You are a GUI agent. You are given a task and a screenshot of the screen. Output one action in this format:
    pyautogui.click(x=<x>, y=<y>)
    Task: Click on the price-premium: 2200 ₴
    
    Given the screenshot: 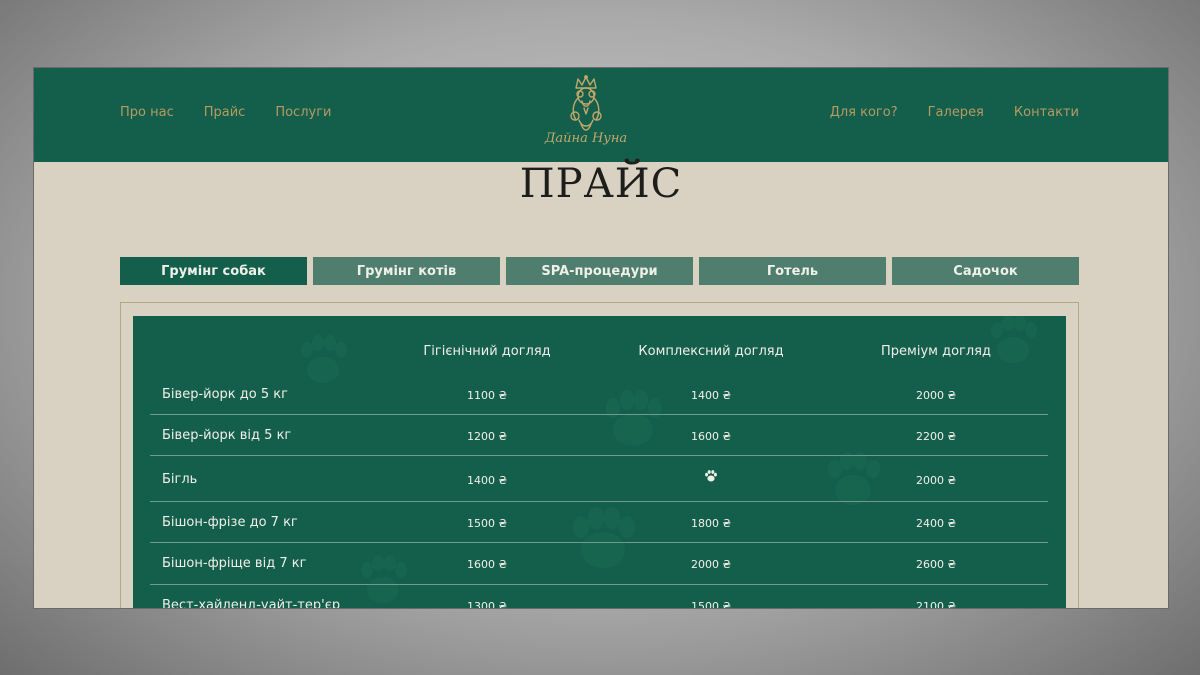 What is the action you would take?
    pyautogui.click(x=936, y=436)
    